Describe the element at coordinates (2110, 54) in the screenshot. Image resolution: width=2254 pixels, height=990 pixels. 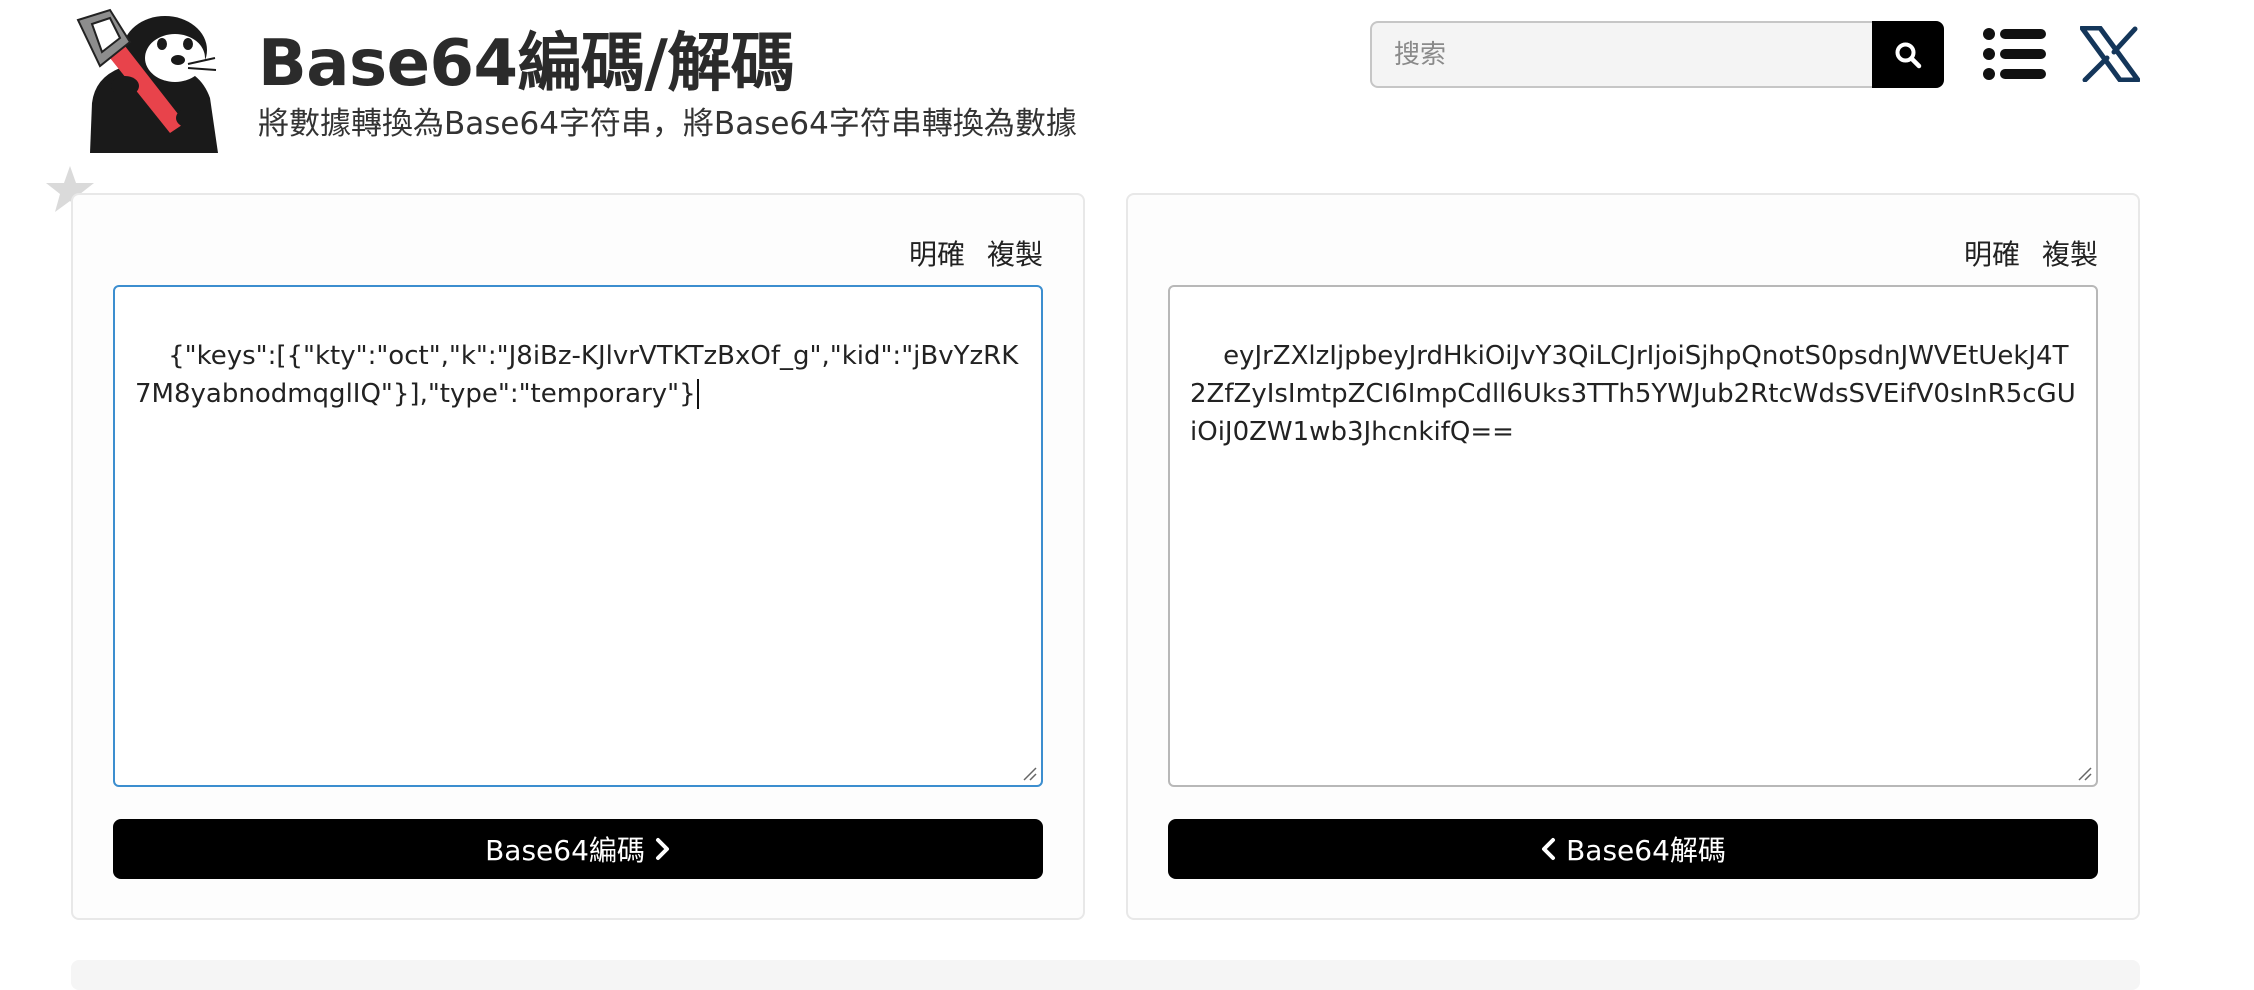
I see `x-logo-icon` at that location.